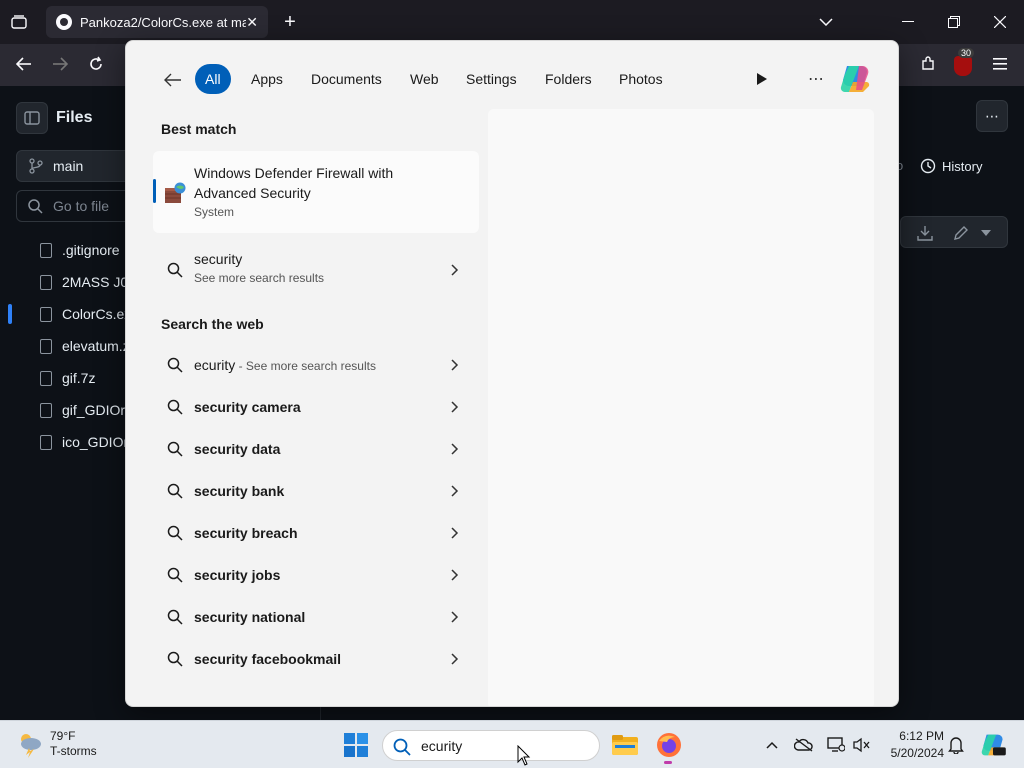  What do you see at coordinates (213, 79) in the screenshot?
I see `filter-all: All` at bounding box center [213, 79].